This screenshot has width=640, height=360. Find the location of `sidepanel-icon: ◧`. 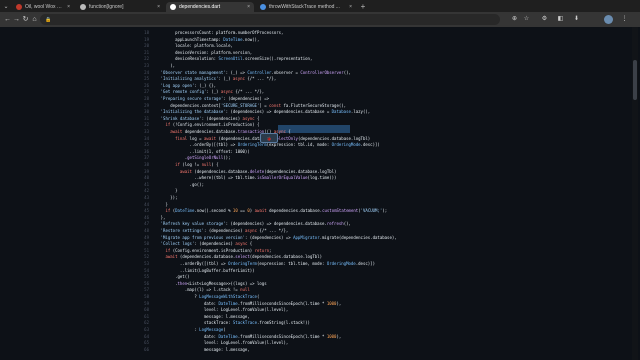

sidepanel-icon: ◧ is located at coordinates (560, 19).